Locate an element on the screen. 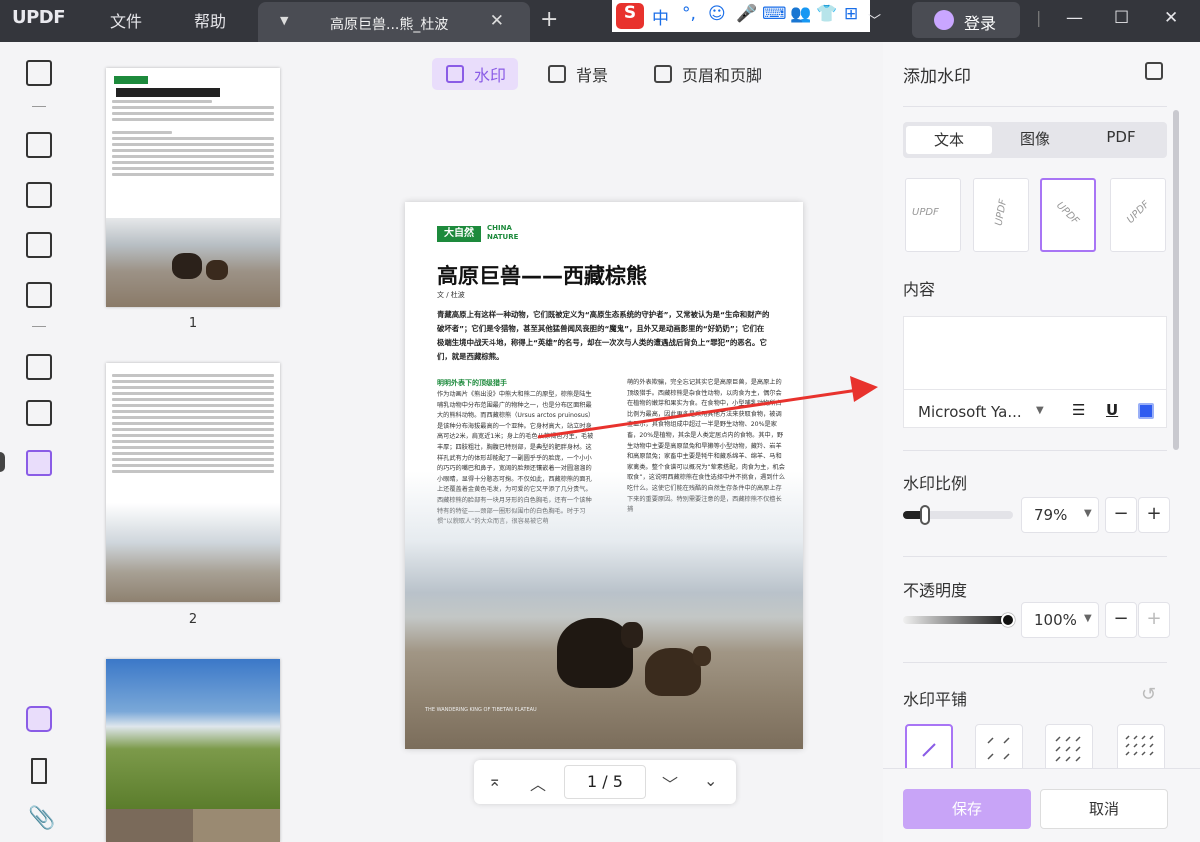  watermark-text-input: Microsoft Ya... ▼ ☰ U is located at coordinates (1035, 372).